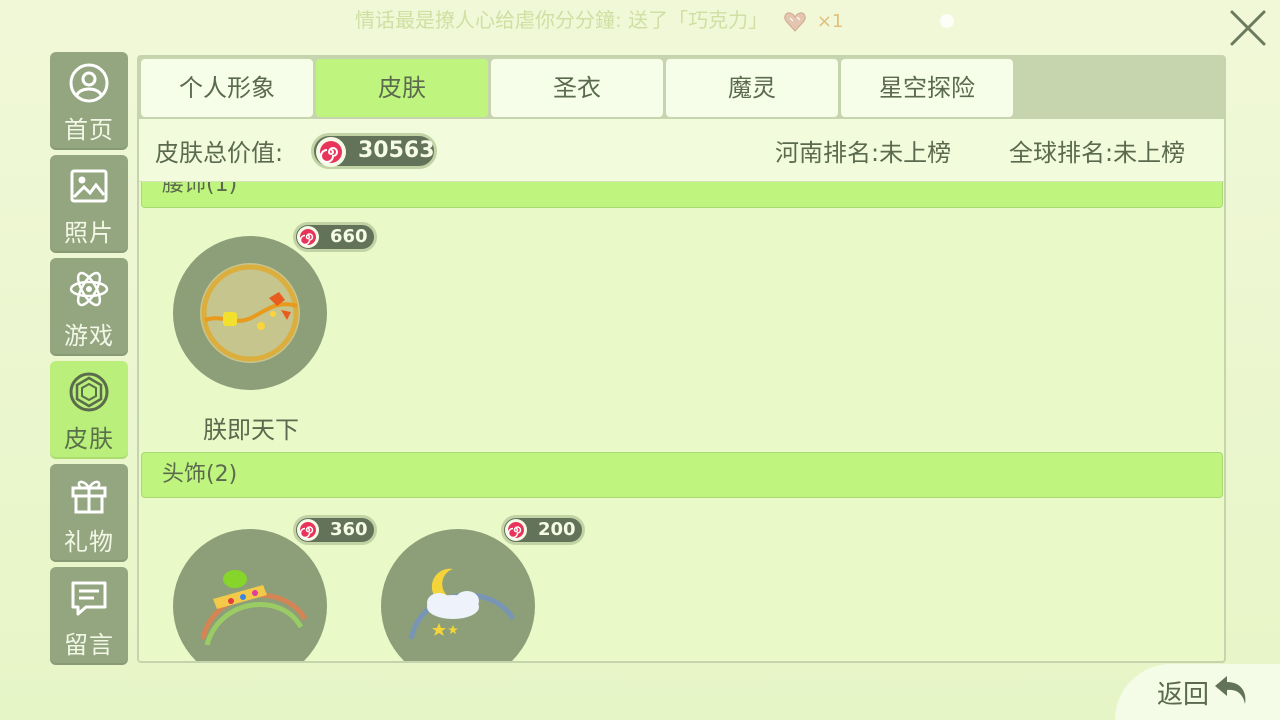 The height and width of the screenshot is (720, 1280). I want to click on province-rank: 河南排名:未上榜, so click(863, 153).